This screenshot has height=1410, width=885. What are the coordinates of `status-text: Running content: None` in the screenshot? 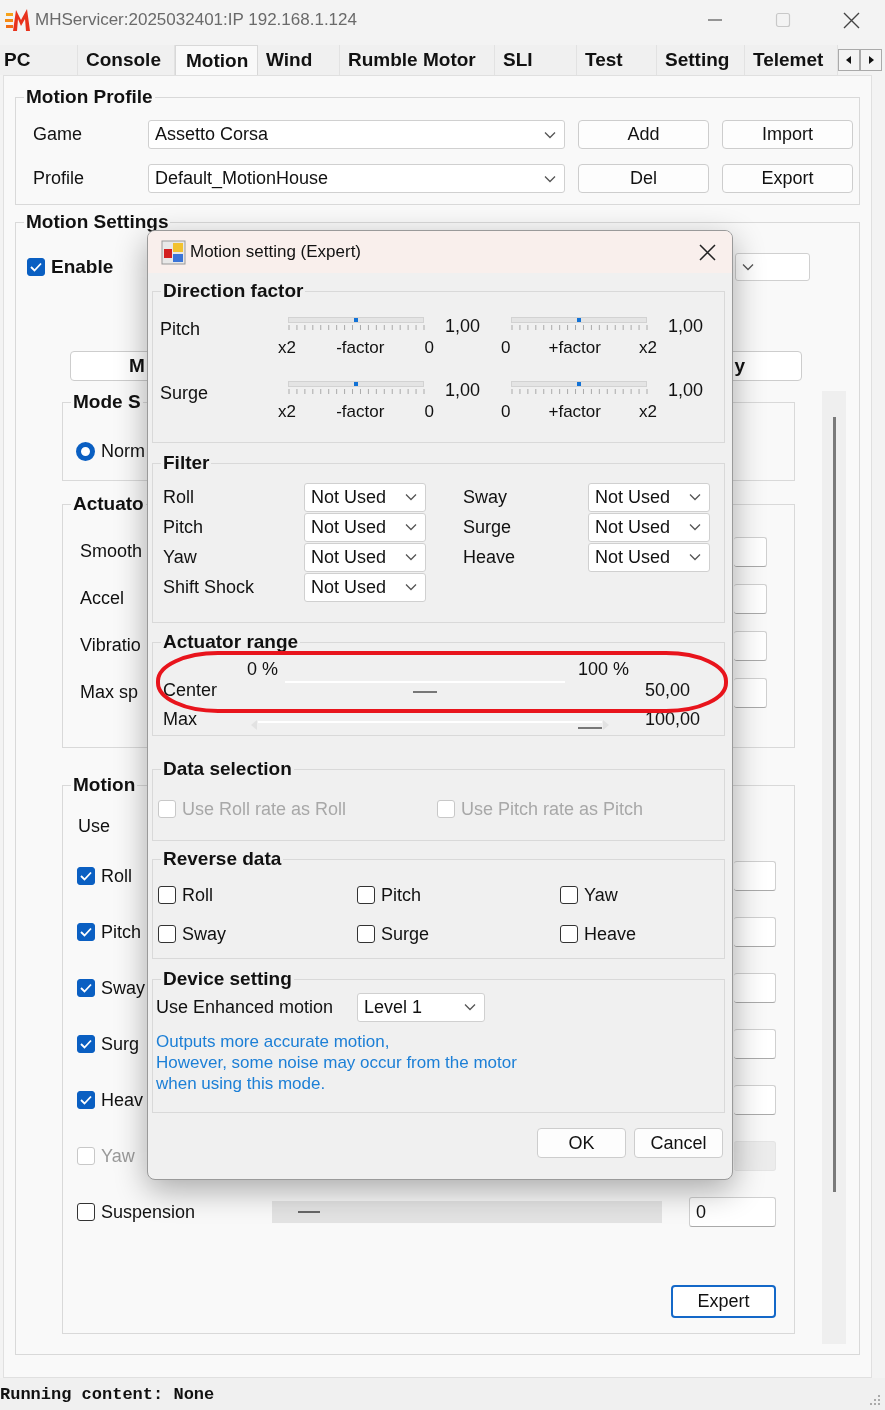 It's located at (107, 1394).